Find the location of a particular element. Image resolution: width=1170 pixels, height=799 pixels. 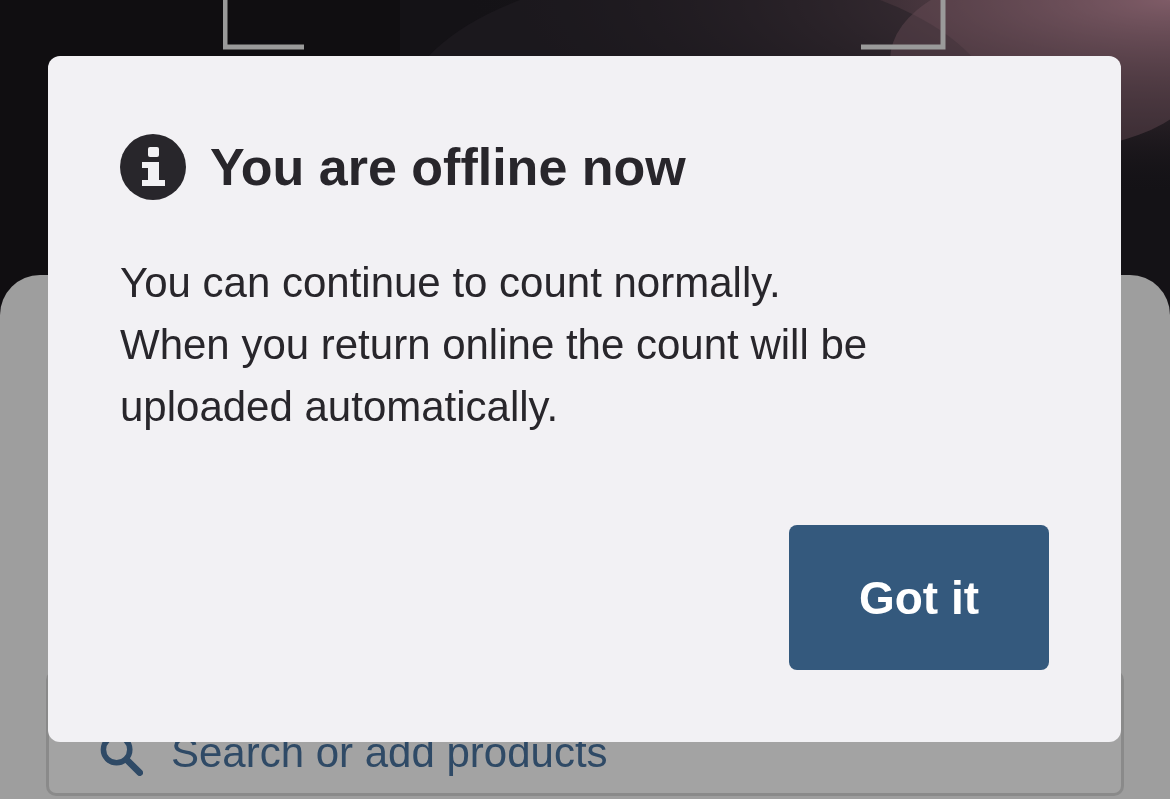

info-icon is located at coordinates (153, 167).